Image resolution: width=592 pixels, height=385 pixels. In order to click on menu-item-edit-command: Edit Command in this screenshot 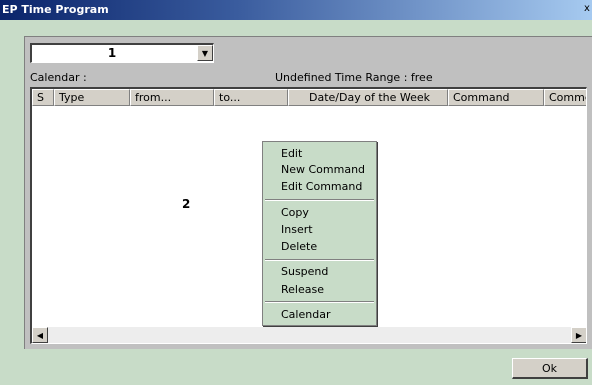, I will do `click(321, 187)`.